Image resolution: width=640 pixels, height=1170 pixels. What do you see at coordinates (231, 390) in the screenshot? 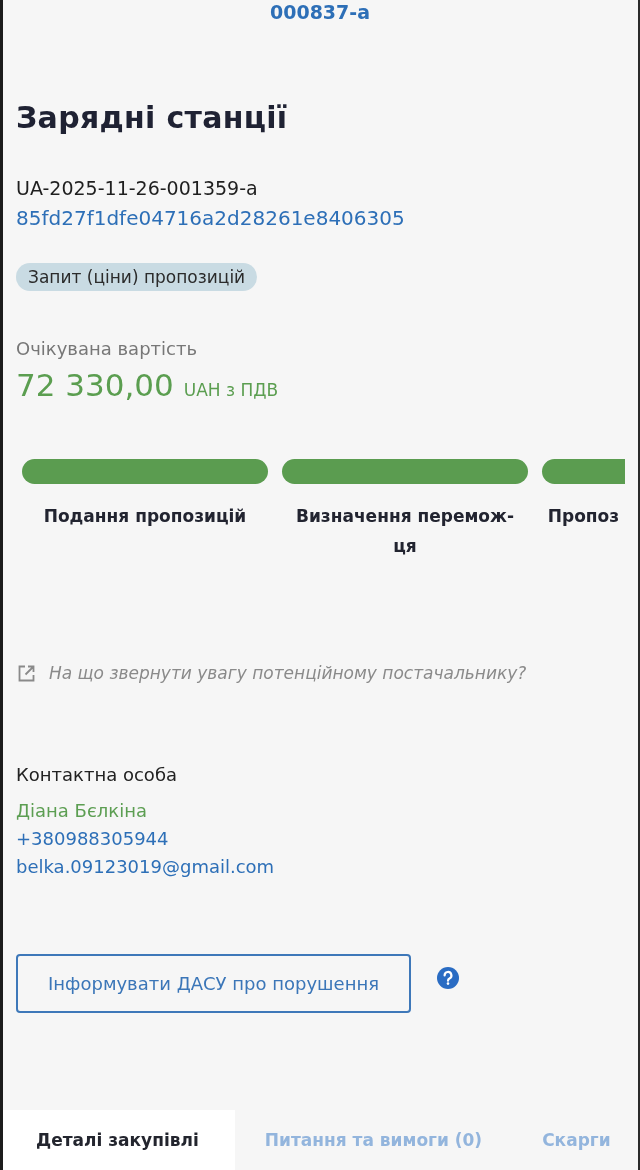
I see `currency-label: UAH з ПДВ` at bounding box center [231, 390].